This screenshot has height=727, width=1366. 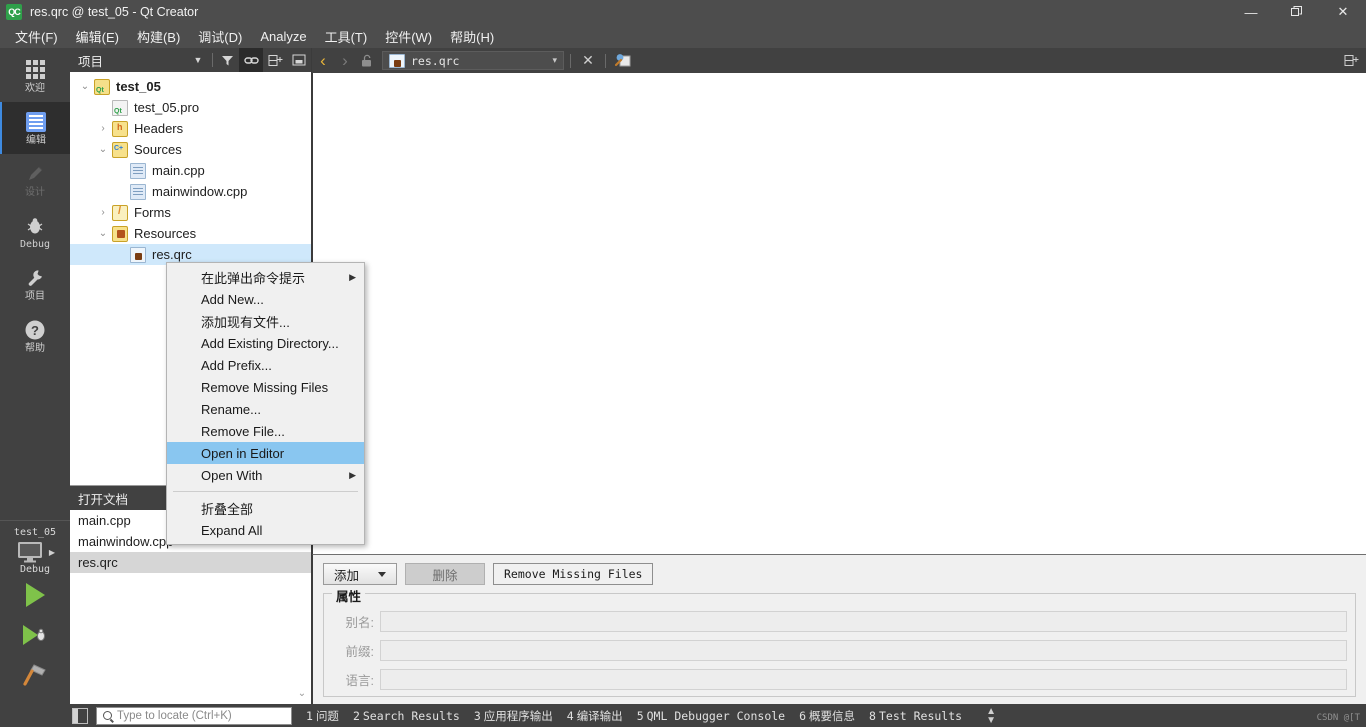 What do you see at coordinates (408, 36) in the screenshot?
I see `menu-window: 控件(W)` at bounding box center [408, 36].